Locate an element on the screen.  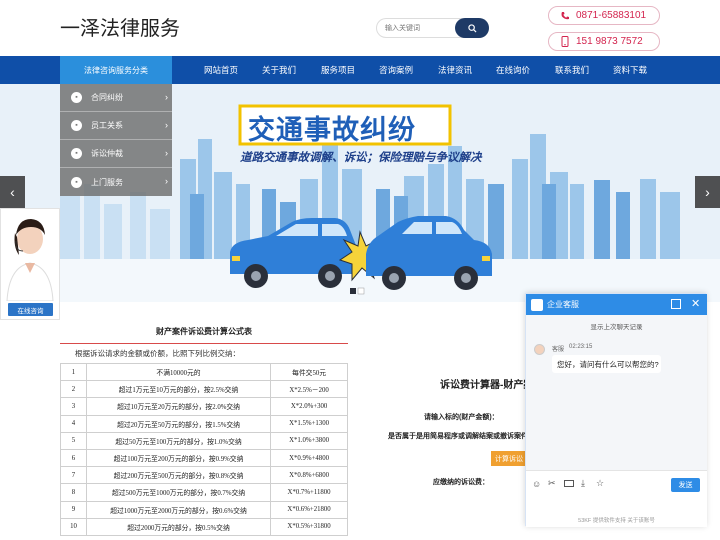
message-time: 02:23:15 is located at coordinates (581, 347).